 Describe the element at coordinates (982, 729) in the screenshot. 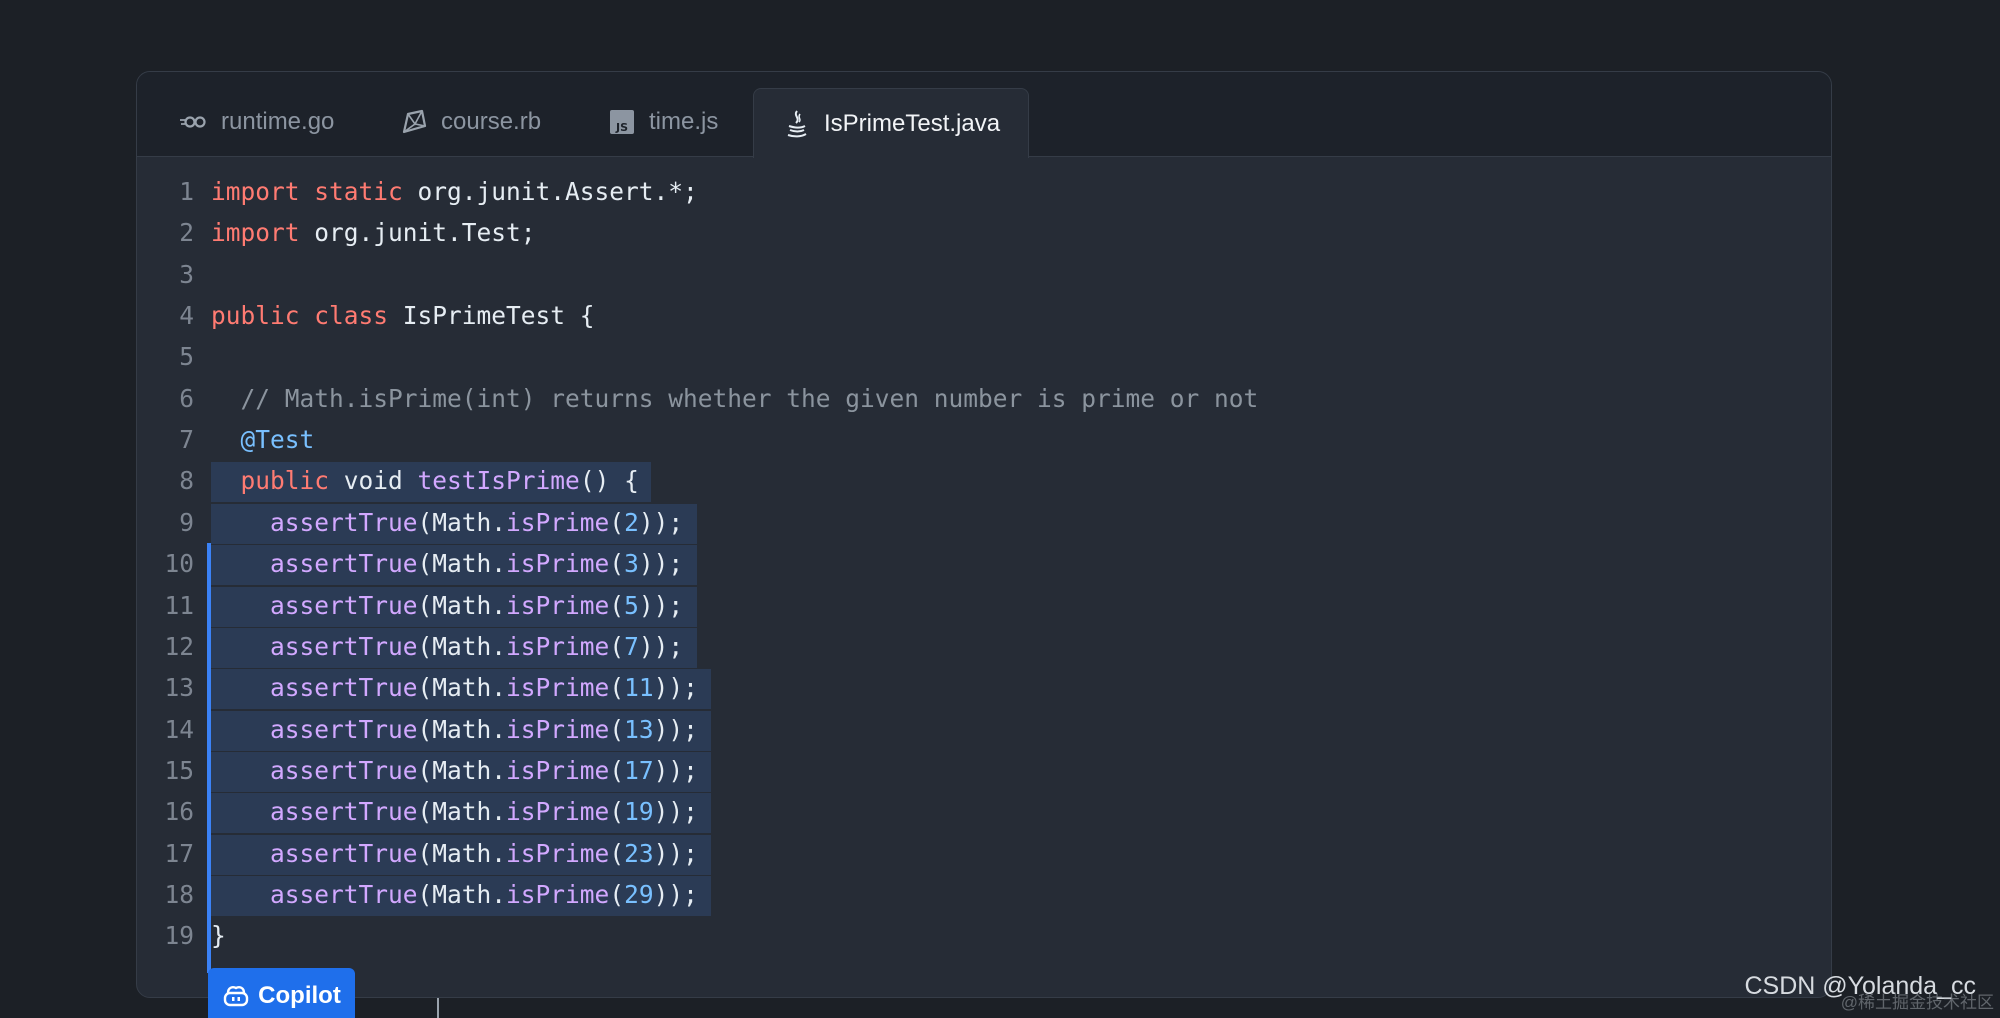

I see `code-line: 14 assertTrue(Math.isPrime(13));` at that location.